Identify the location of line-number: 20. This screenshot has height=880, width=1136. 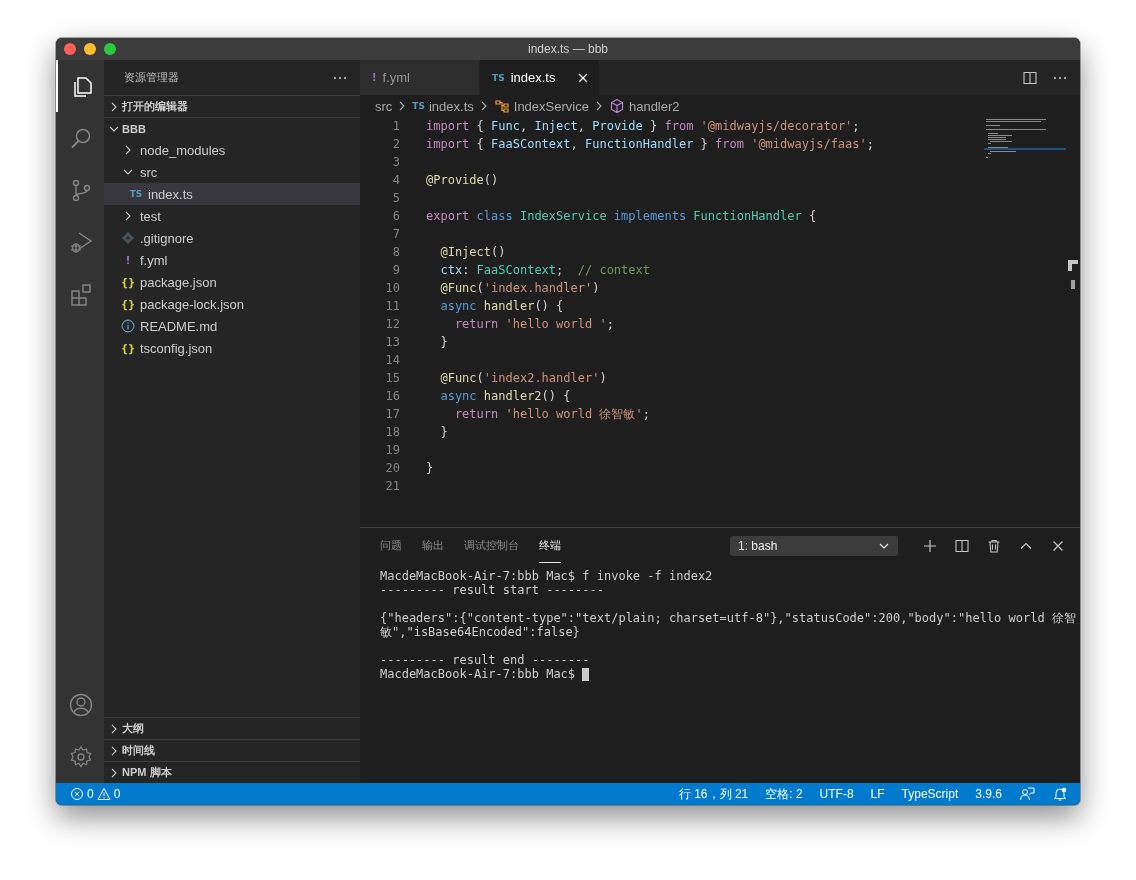
(392, 468).